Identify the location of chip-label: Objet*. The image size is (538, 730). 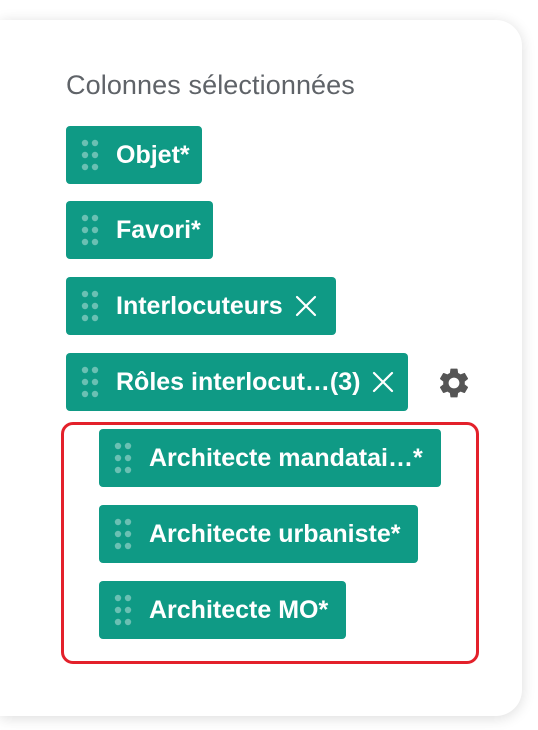
(153, 154).